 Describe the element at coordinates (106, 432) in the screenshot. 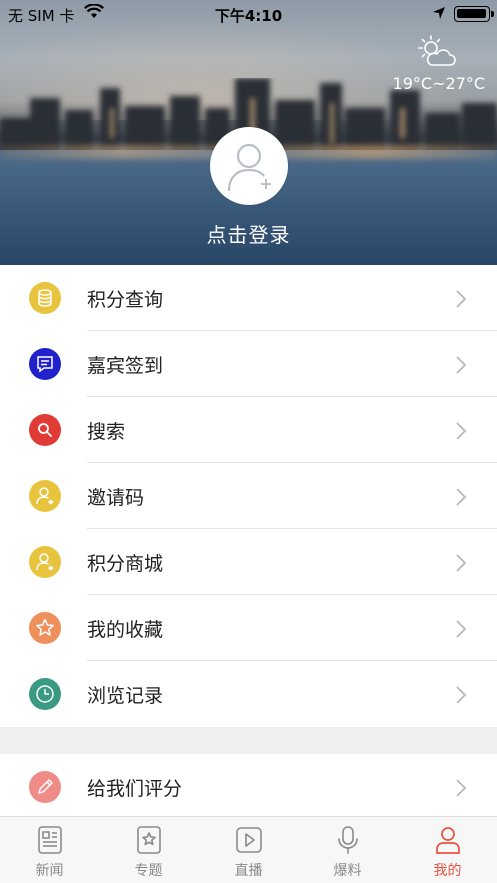

I see `menu-item-label: 搜索` at that location.